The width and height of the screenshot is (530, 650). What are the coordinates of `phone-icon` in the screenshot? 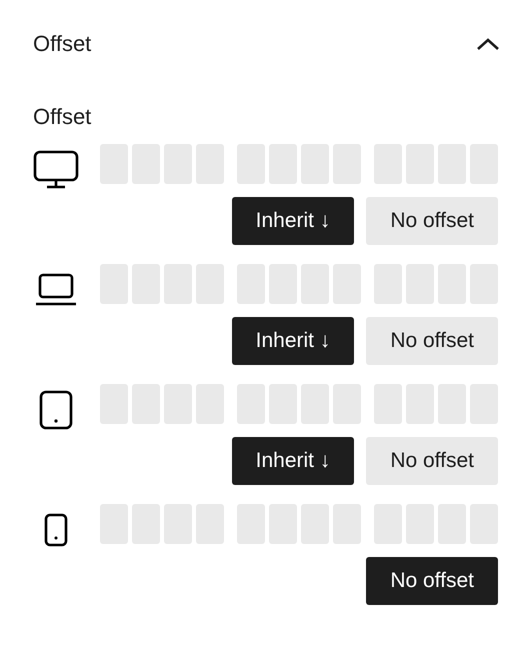 It's located at (56, 530).